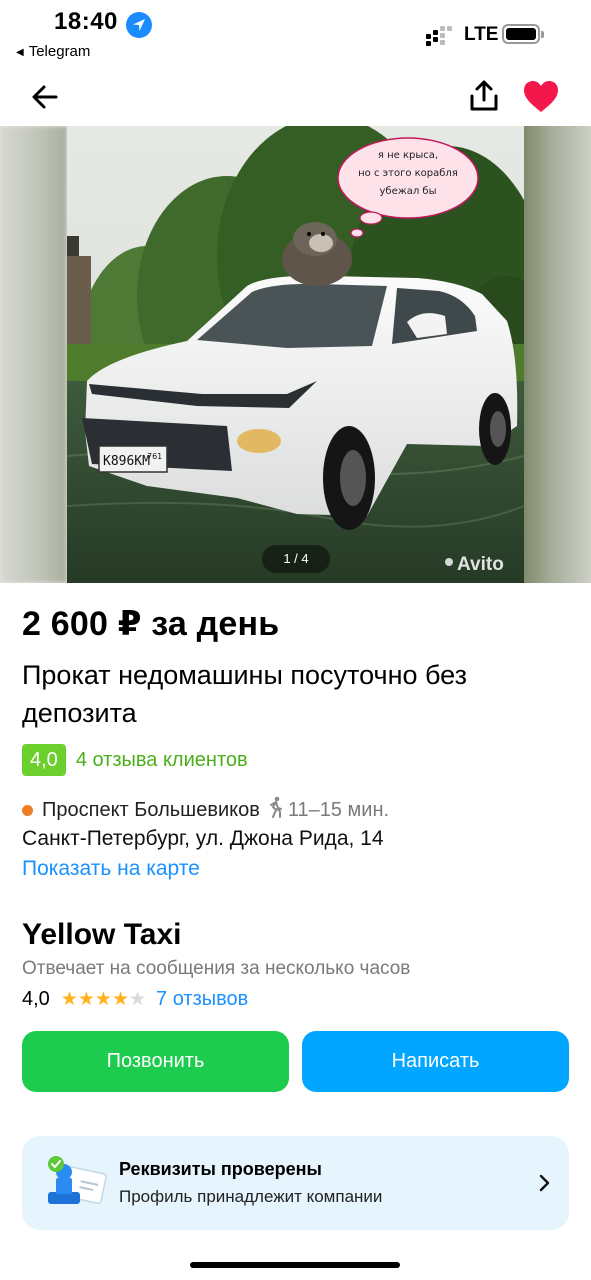 Image resolution: width=591 pixels, height=1280 pixels. What do you see at coordinates (139, 25) in the screenshot?
I see `location-arrow-icon` at bounding box center [139, 25].